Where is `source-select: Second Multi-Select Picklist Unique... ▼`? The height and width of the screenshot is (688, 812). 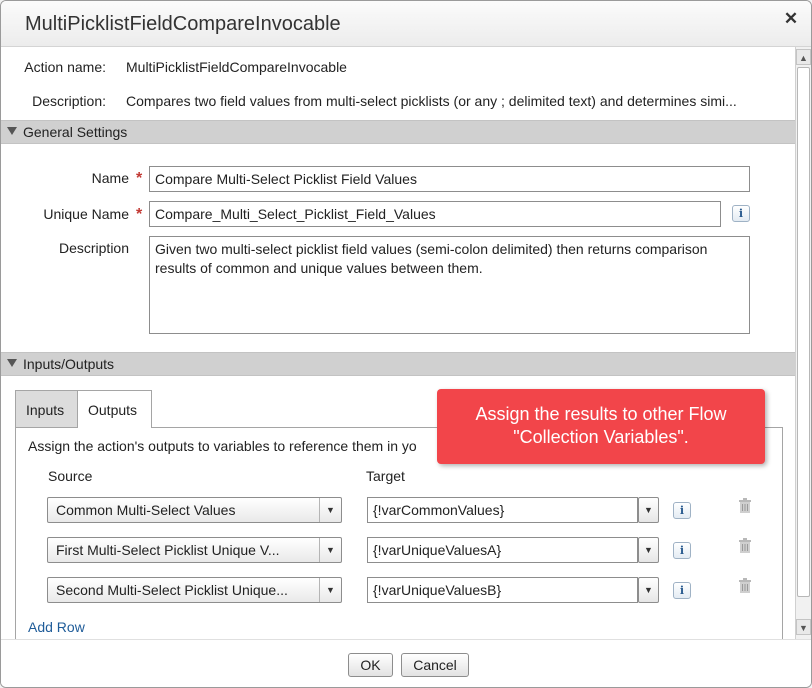
source-select: Second Multi-Select Picklist Unique... ▼ is located at coordinates (194, 590).